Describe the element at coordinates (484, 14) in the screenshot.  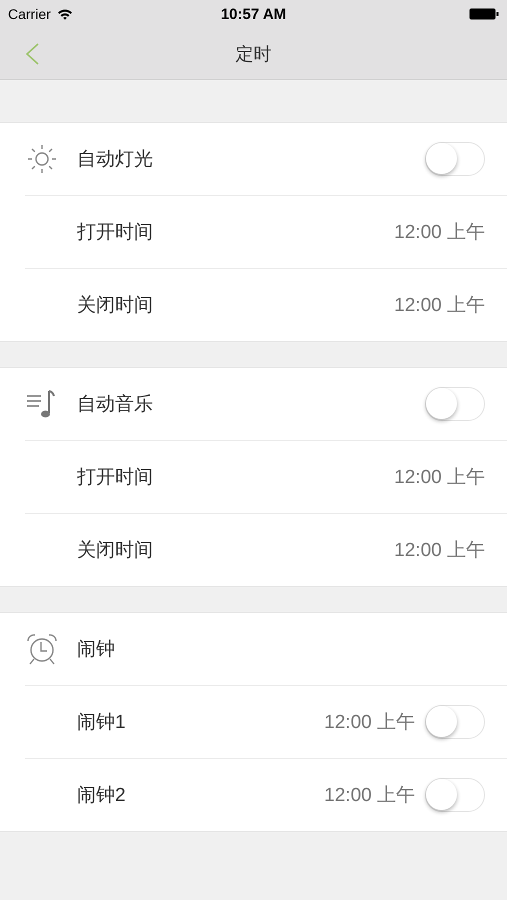
I see `battery-icon` at that location.